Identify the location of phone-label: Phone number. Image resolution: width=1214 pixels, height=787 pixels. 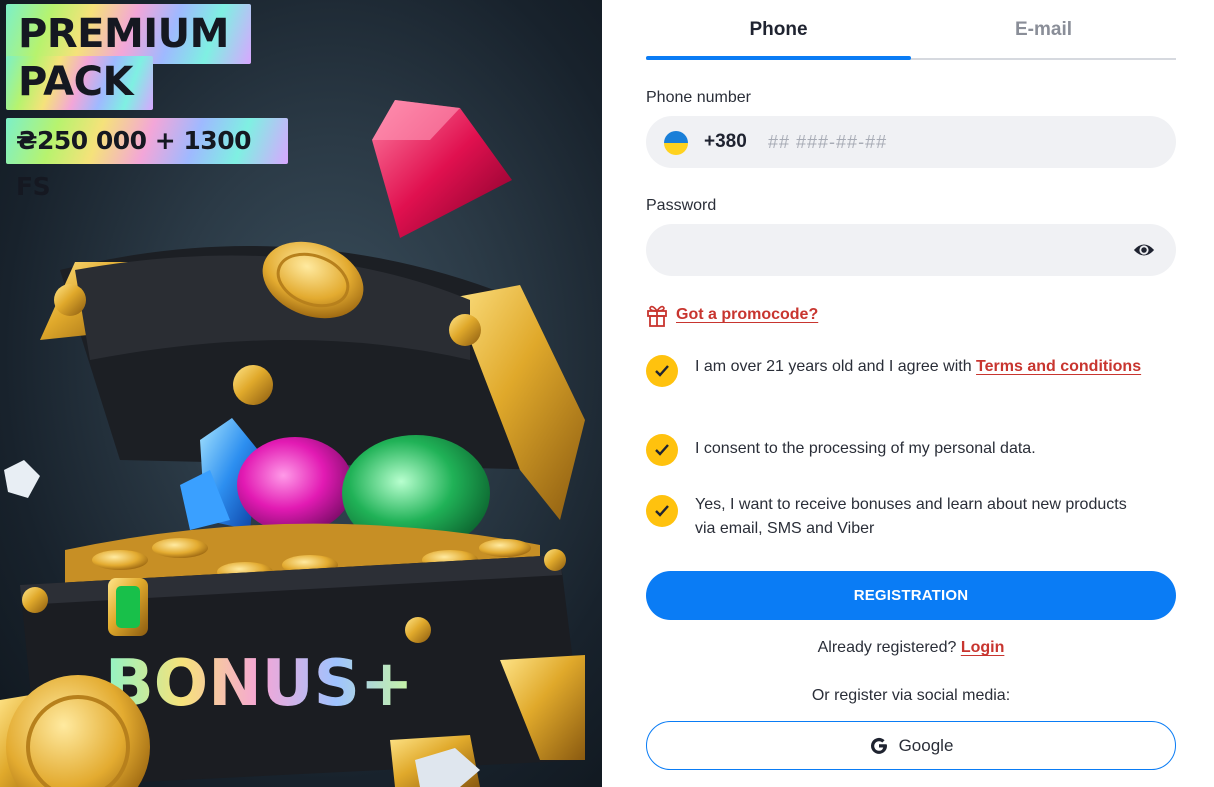
(698, 97).